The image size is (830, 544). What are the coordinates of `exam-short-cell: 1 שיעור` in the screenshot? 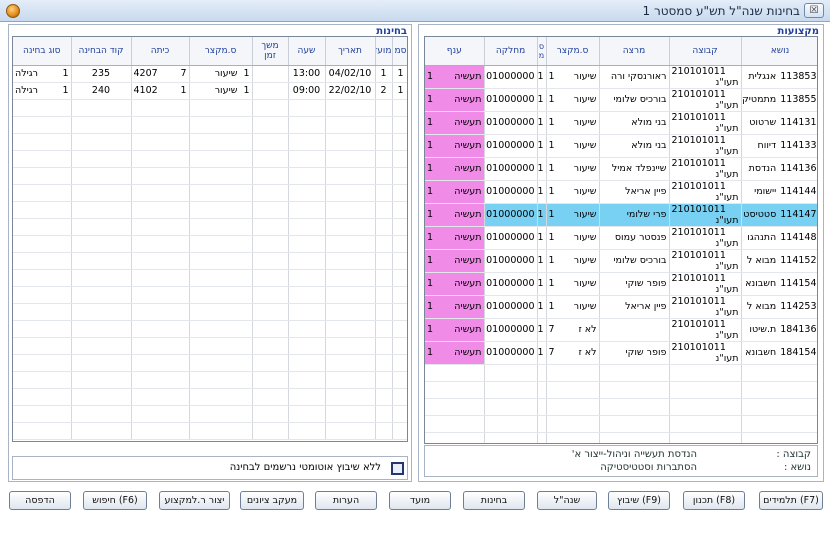 It's located at (221, 91).